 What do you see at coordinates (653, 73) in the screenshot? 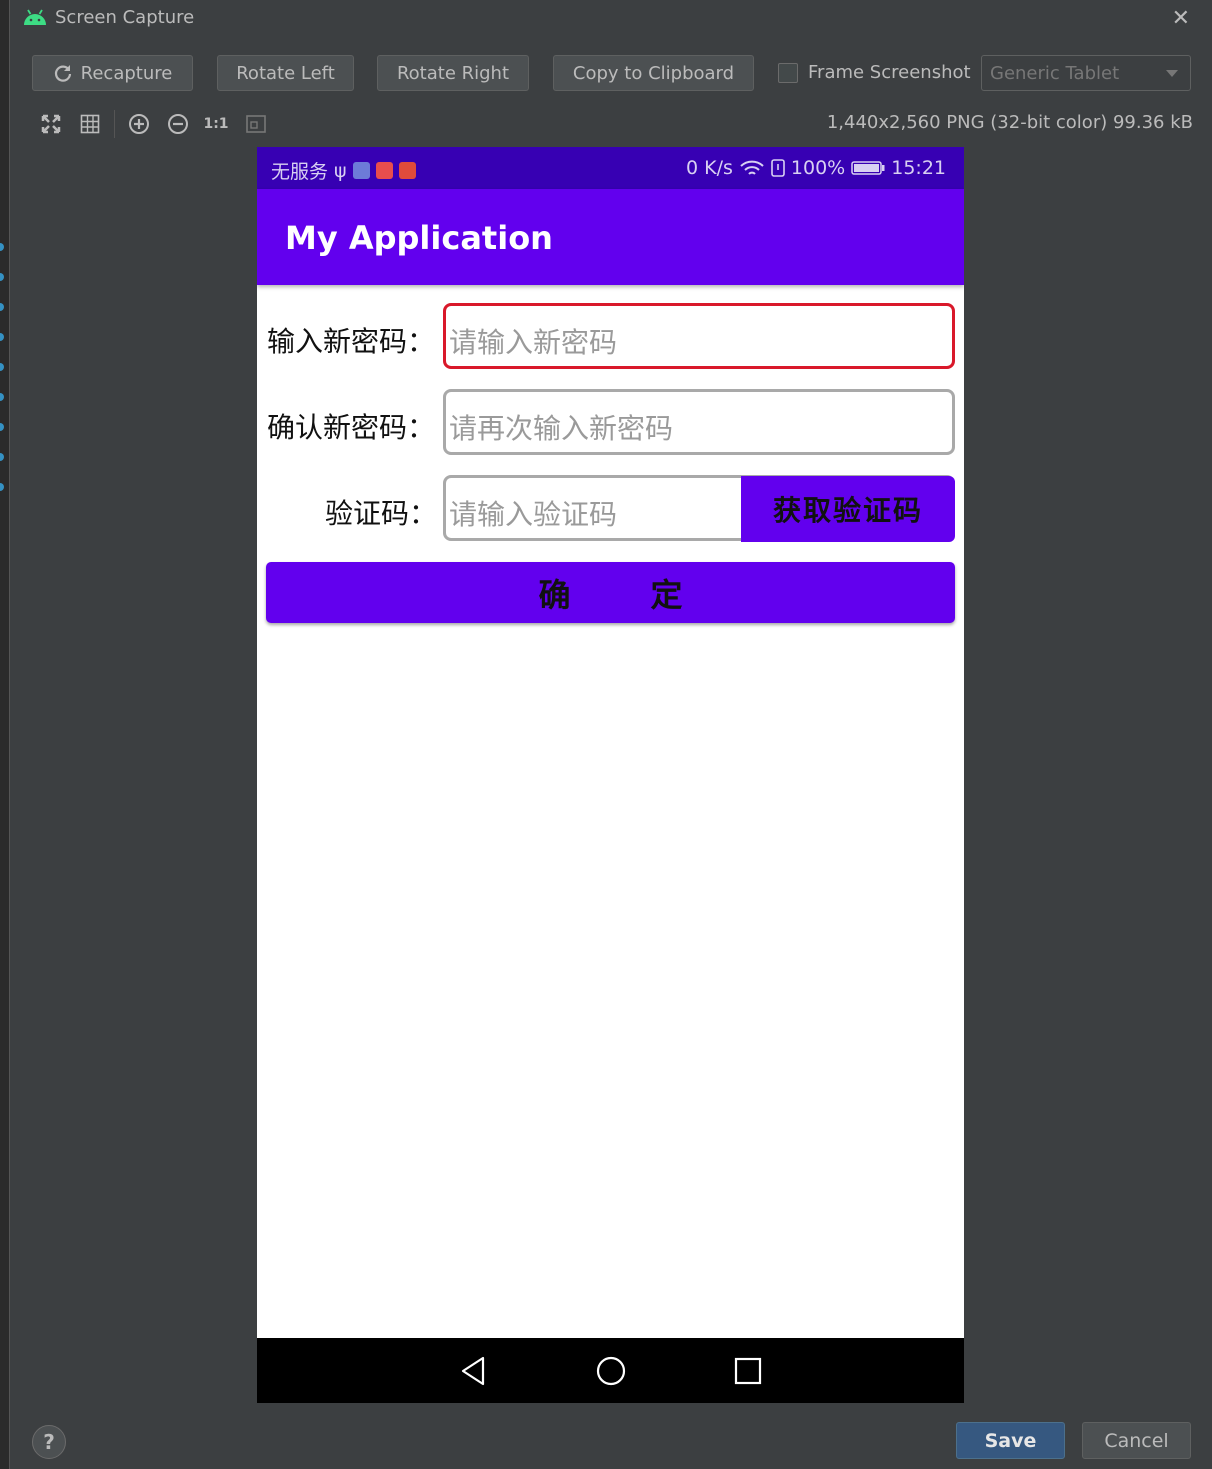
I see `copy-to-clipboard-button: Copy to Clipboard` at bounding box center [653, 73].